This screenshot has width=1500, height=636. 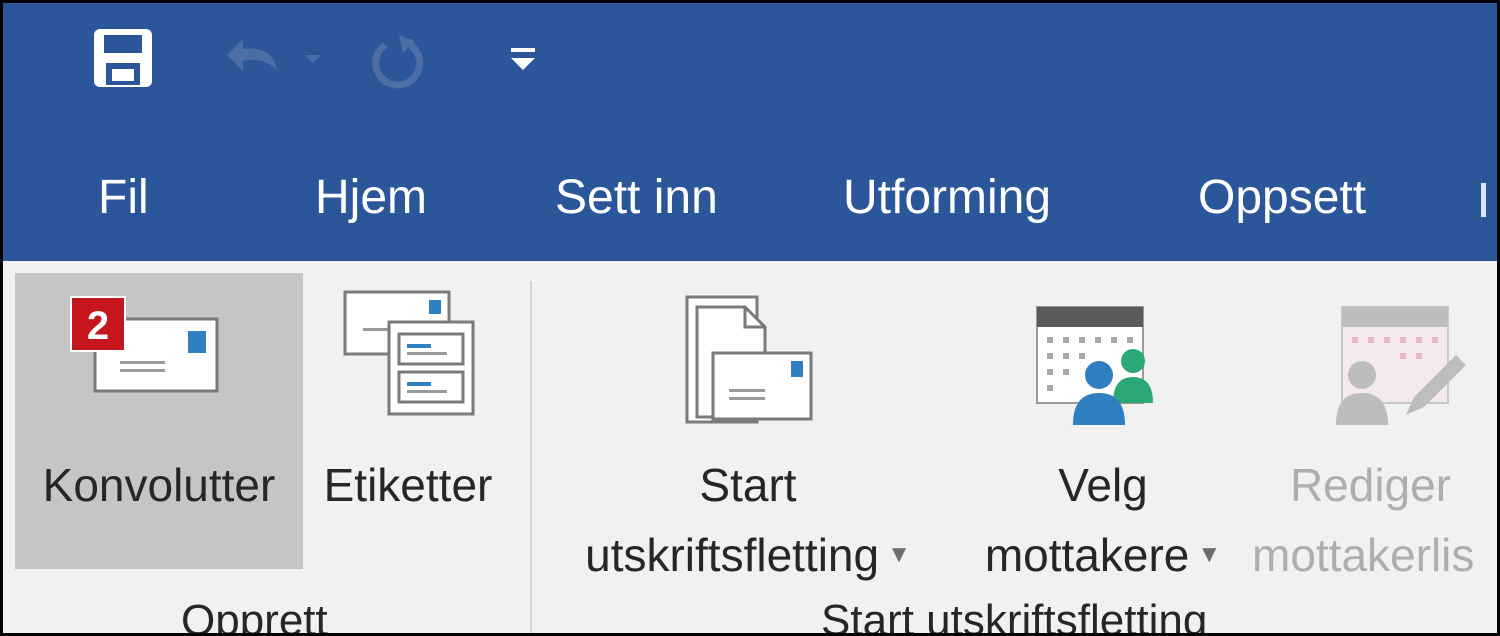 What do you see at coordinates (159, 421) in the screenshot?
I see `envelopes-button: 2 Konvolutter` at bounding box center [159, 421].